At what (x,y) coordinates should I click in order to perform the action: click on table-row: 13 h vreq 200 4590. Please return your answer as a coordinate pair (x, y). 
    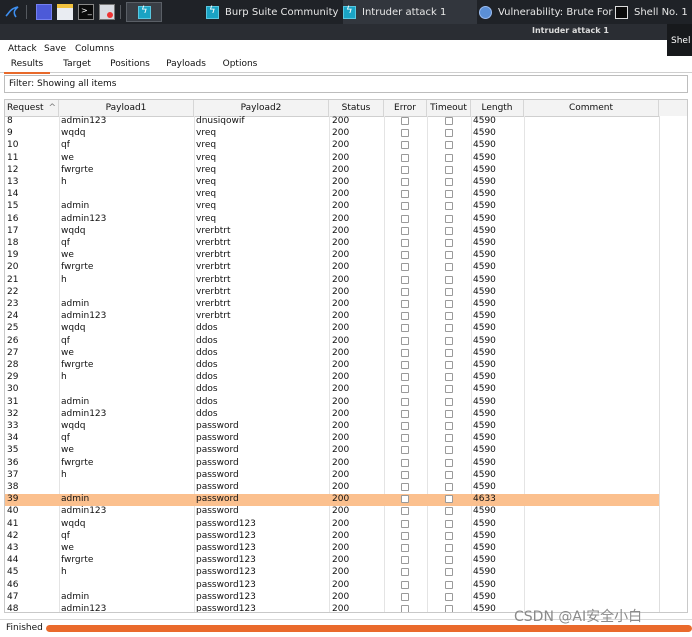
    Looking at the image, I should click on (346, 183).